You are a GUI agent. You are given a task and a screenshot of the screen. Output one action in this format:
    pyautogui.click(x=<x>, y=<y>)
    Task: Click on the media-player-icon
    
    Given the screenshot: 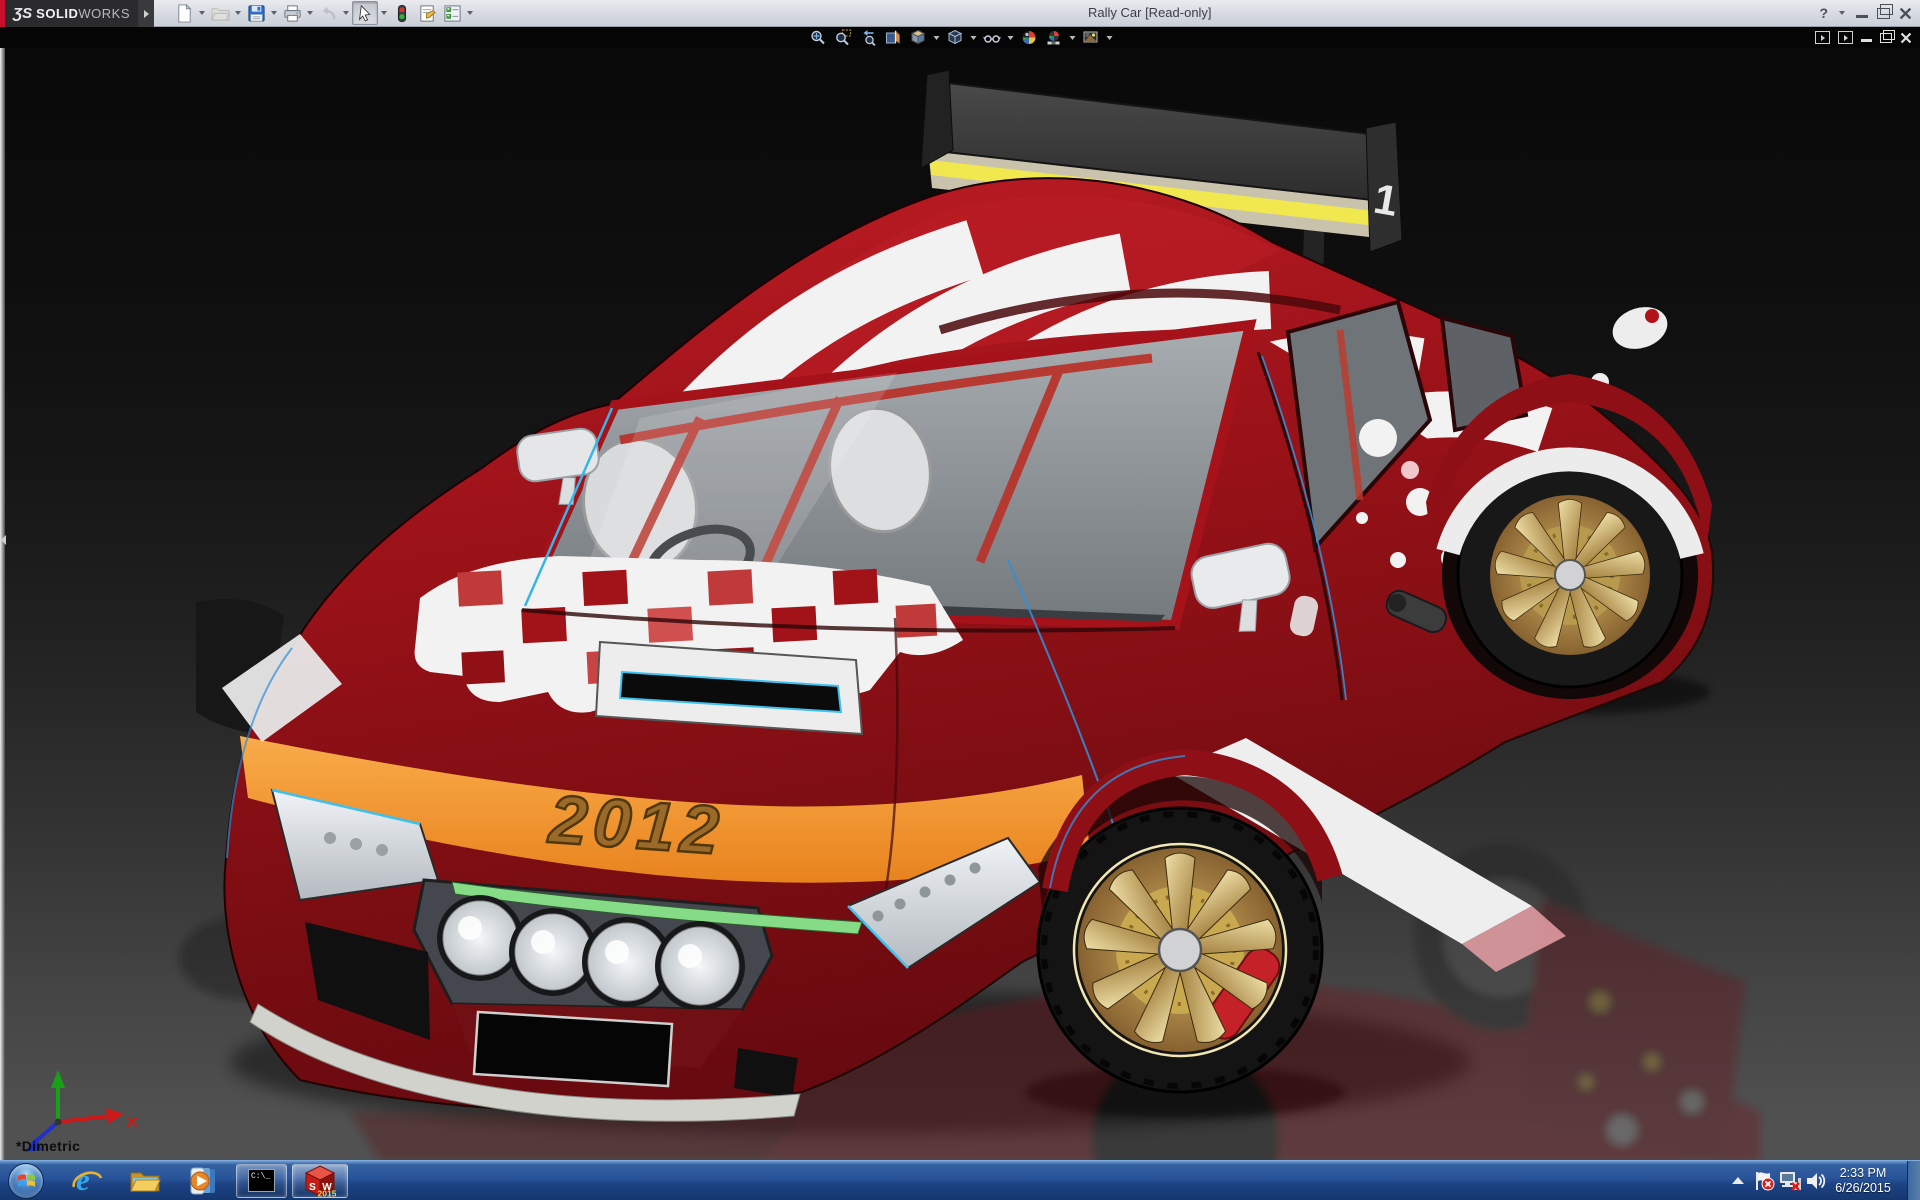 What is the action you would take?
    pyautogui.click(x=202, y=1180)
    